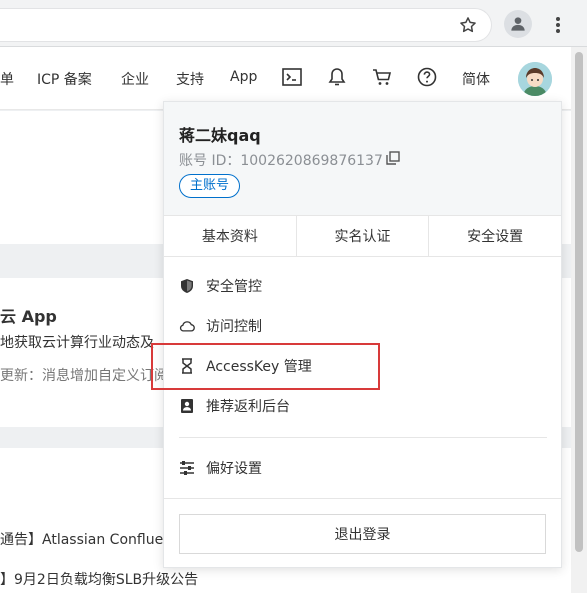  Describe the element at coordinates (210, 161) in the screenshot. I see `account-id-label: 账号 ID：` at that location.